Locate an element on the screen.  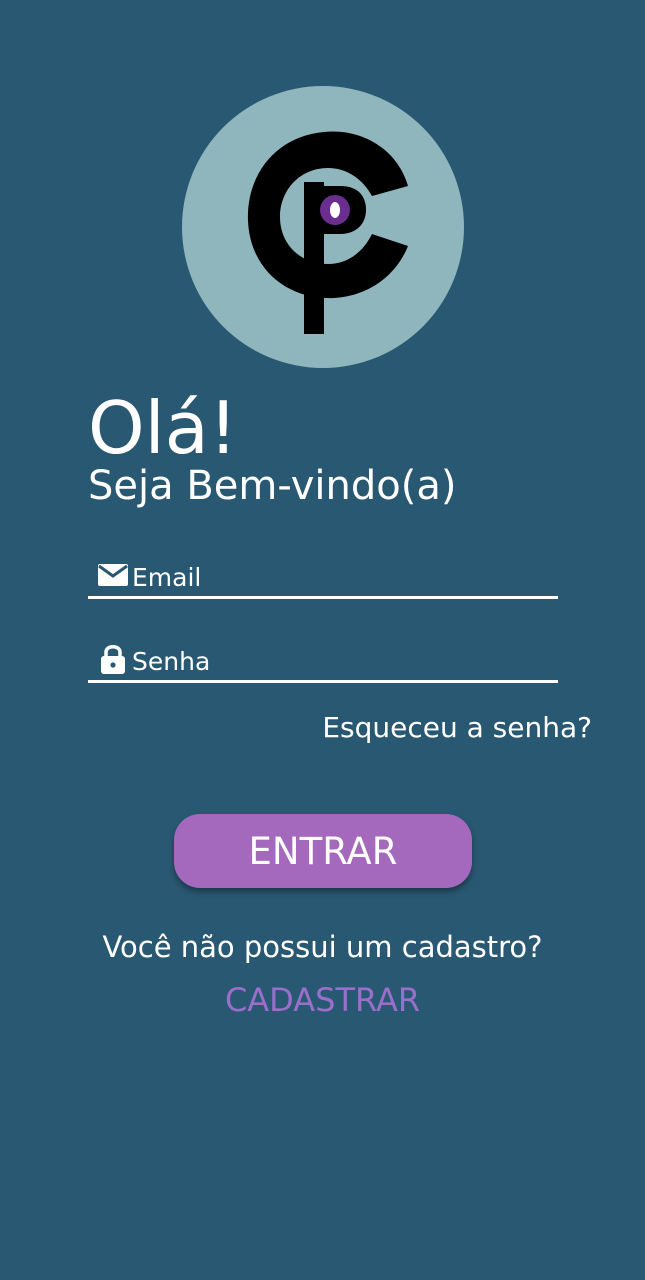
logo-circle is located at coordinates (323, 227).